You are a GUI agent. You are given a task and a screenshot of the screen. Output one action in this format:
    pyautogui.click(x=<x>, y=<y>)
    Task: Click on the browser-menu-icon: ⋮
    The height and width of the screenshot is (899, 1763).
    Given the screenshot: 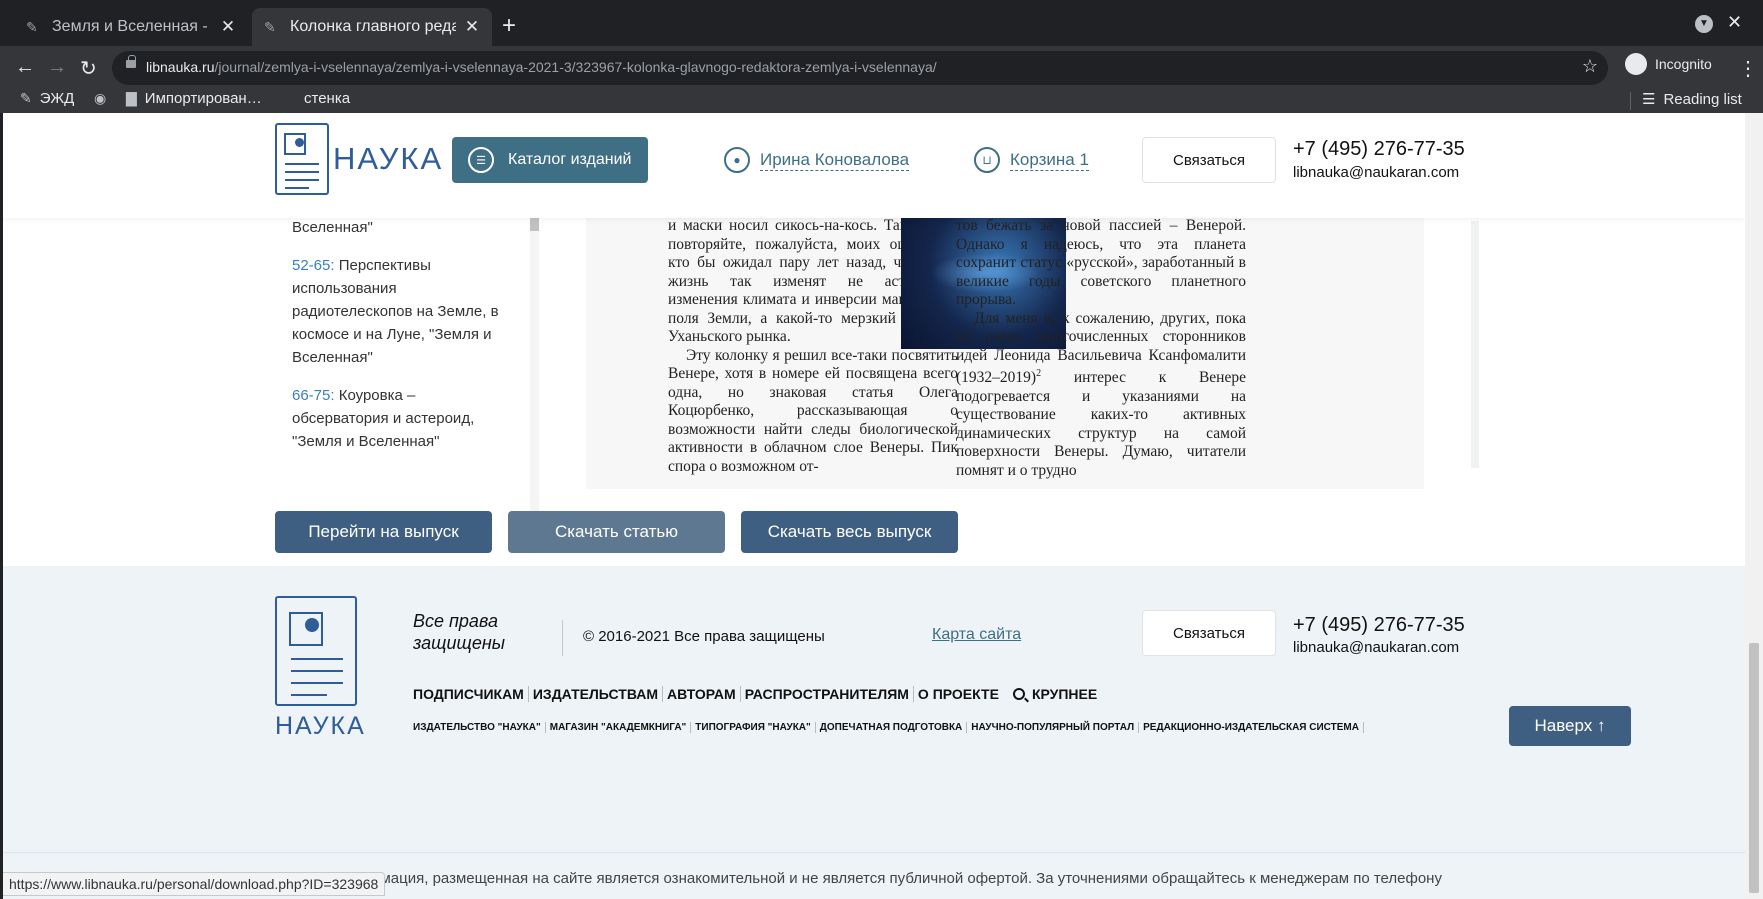 What is the action you would take?
    pyautogui.click(x=1748, y=68)
    